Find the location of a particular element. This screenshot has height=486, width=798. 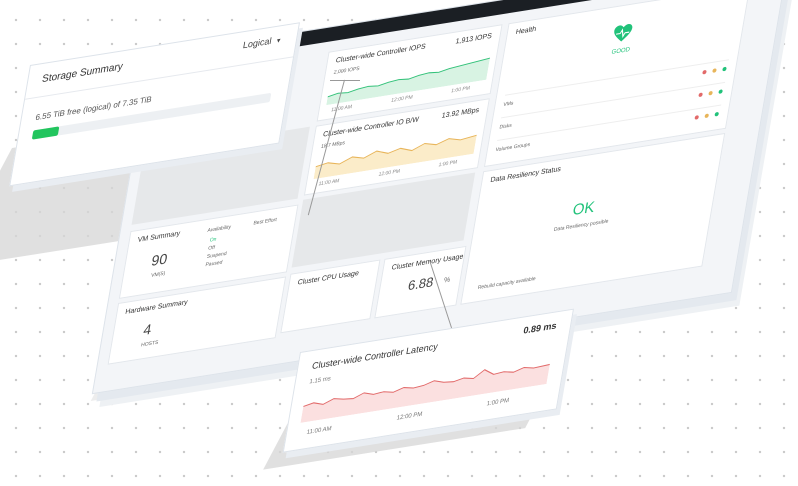

iops-time-3: 1:00 PM is located at coordinates (460, 90).